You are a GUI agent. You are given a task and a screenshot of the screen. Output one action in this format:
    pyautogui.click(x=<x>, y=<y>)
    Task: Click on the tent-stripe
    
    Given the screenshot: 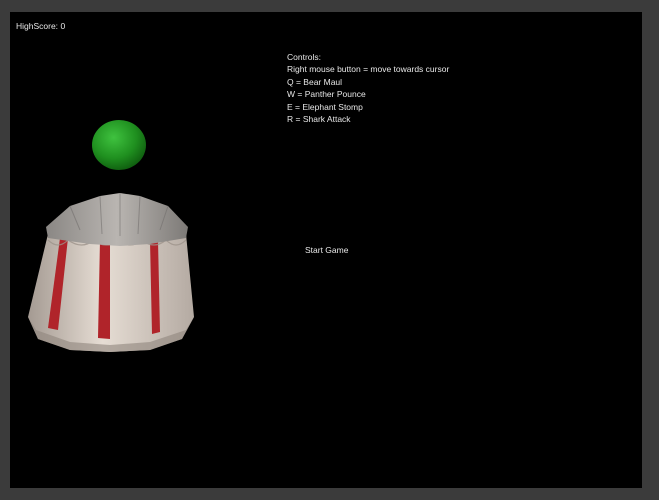 What is the action you would take?
    pyautogui.click(x=104, y=289)
    